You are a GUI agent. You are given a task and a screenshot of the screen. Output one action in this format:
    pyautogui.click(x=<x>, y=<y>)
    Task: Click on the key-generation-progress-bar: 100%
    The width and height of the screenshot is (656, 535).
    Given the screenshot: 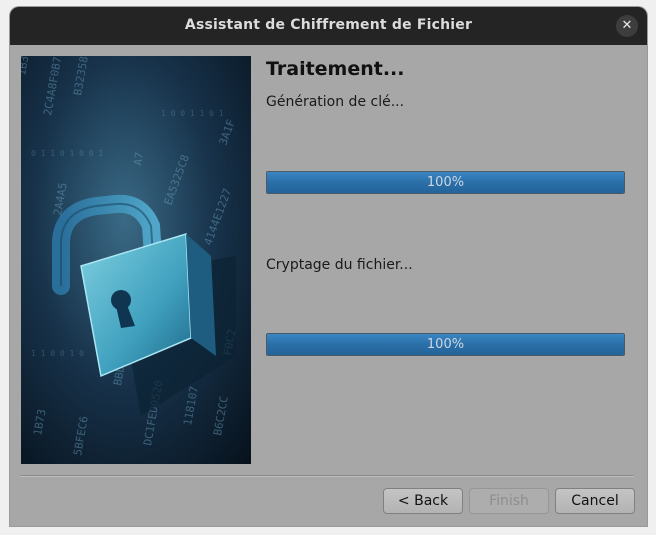 What is the action you would take?
    pyautogui.click(x=445, y=182)
    